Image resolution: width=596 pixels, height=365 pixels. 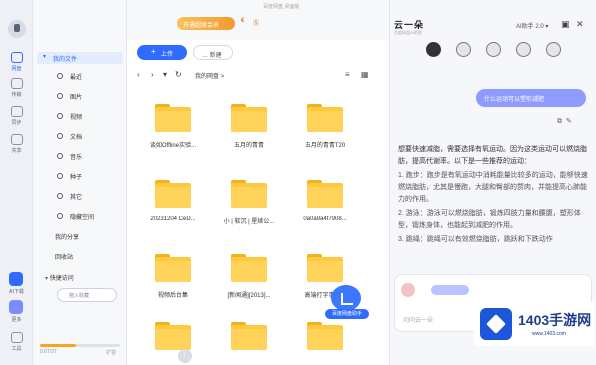 I want to click on avatar-picker, so click(x=497, y=57).